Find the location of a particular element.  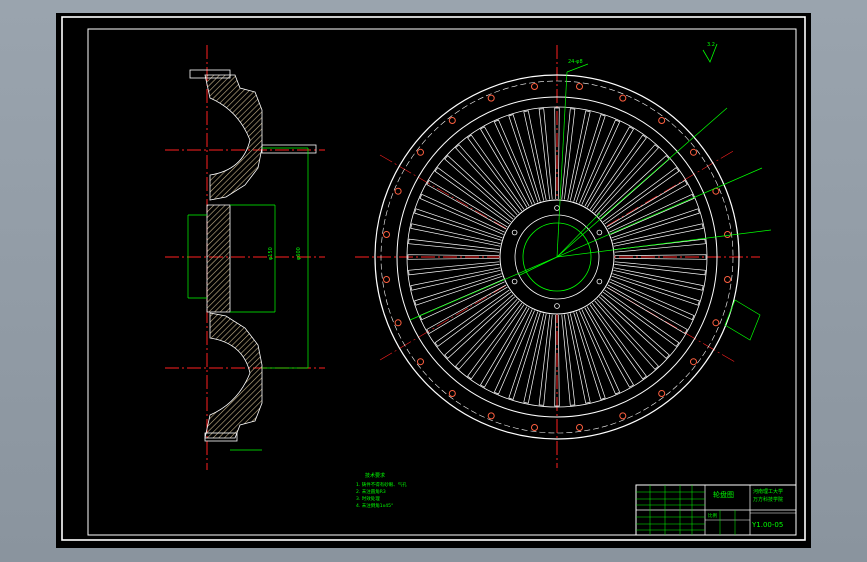

detail-box is located at coordinates (742, 320).